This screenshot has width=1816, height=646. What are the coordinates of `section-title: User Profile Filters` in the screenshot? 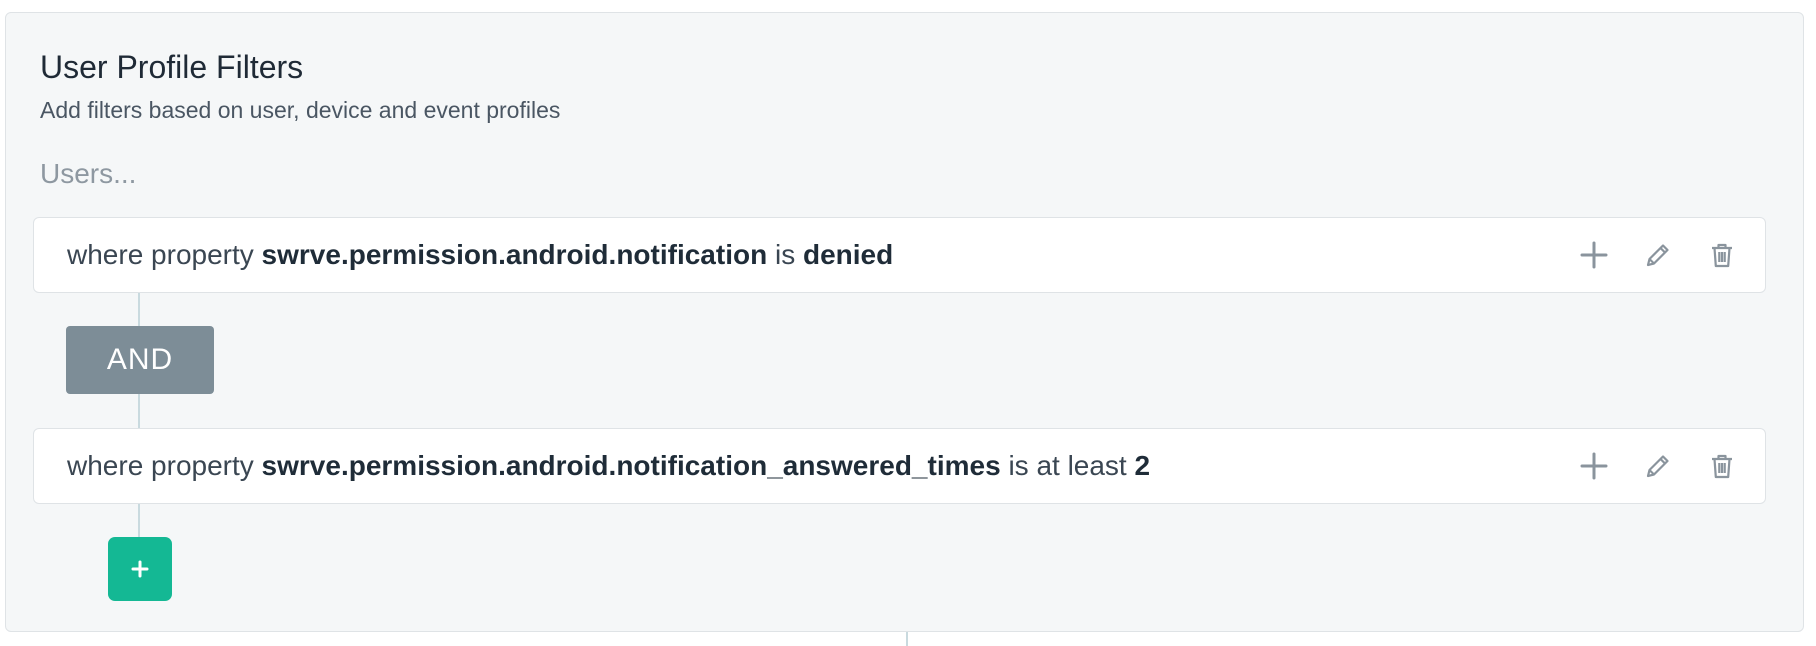 It's located at (172, 67).